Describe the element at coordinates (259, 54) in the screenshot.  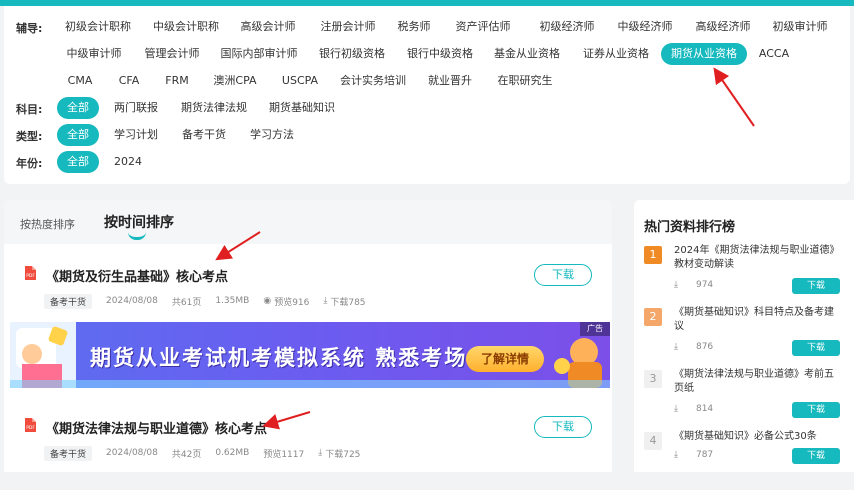
I see `filter-option: 国际内部审计师` at that location.